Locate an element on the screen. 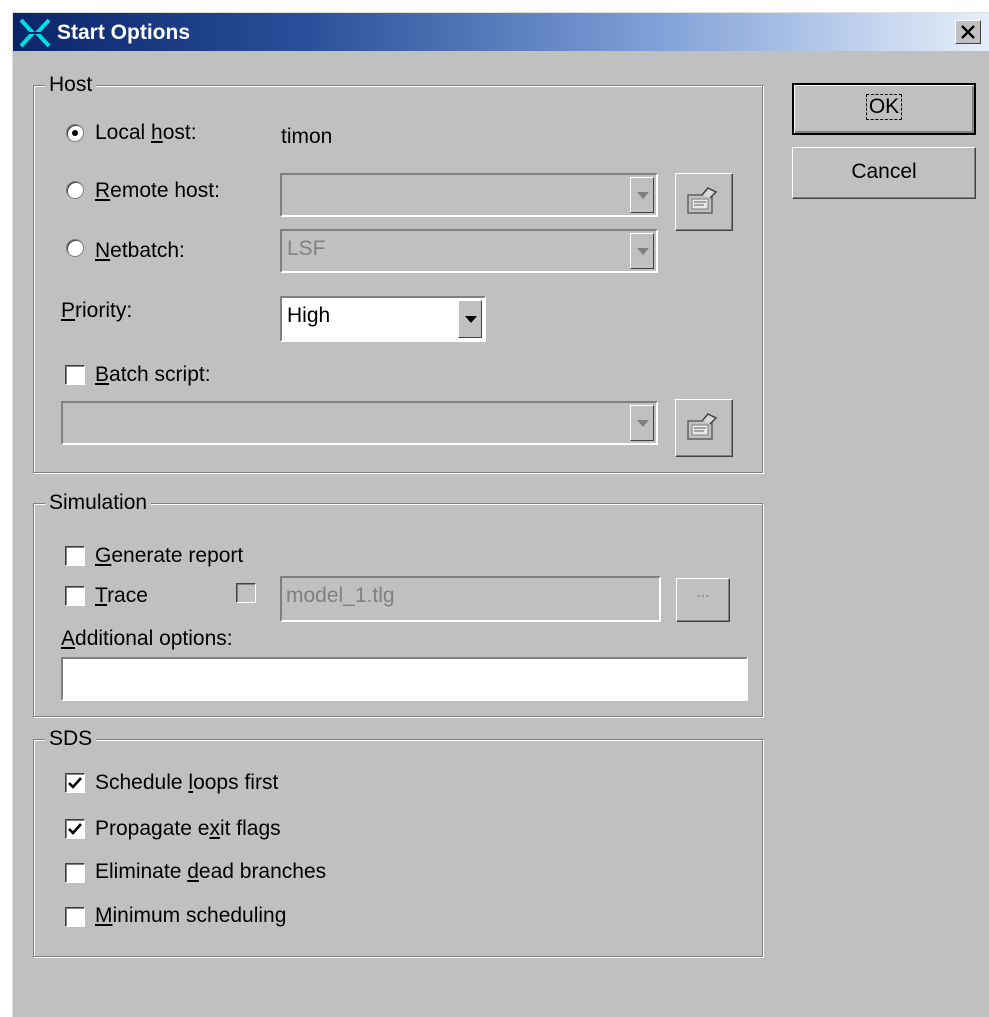 Image resolution: width=989 pixels, height=1017 pixels. netbatch-combo: LSF is located at coordinates (469, 251).